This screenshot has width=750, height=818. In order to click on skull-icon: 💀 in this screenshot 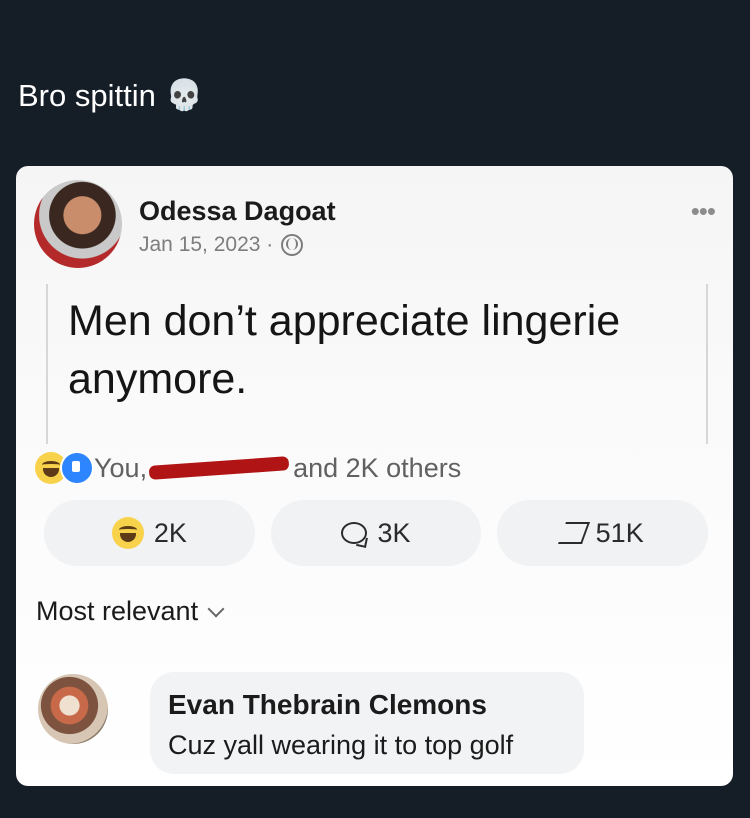, I will do `click(184, 95)`.